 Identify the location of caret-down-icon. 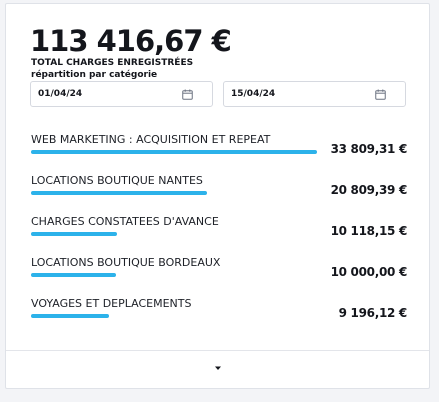
(218, 368).